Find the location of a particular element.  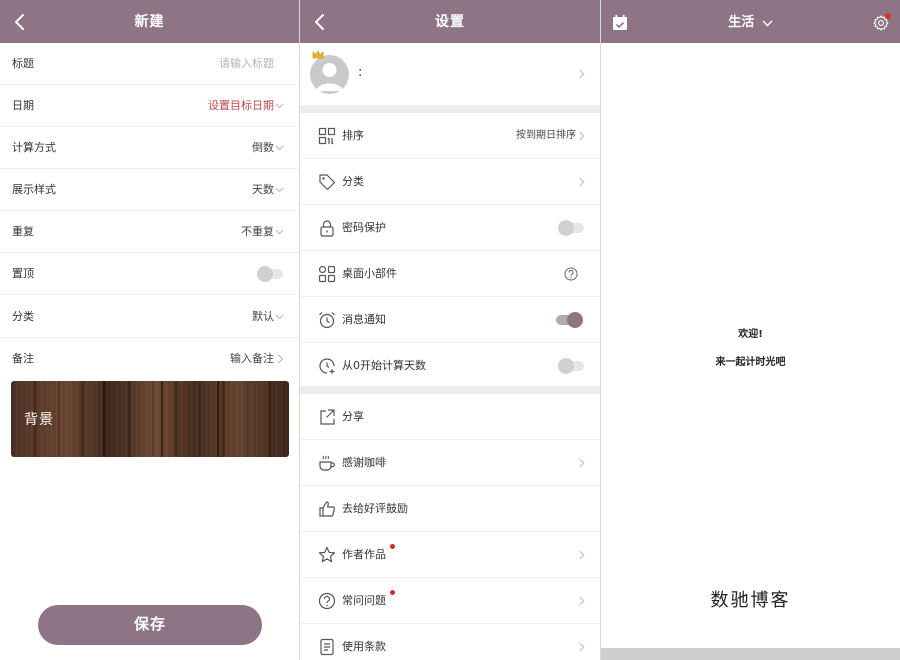

settings-item-label: 感谢咖啡 is located at coordinates (364, 462).